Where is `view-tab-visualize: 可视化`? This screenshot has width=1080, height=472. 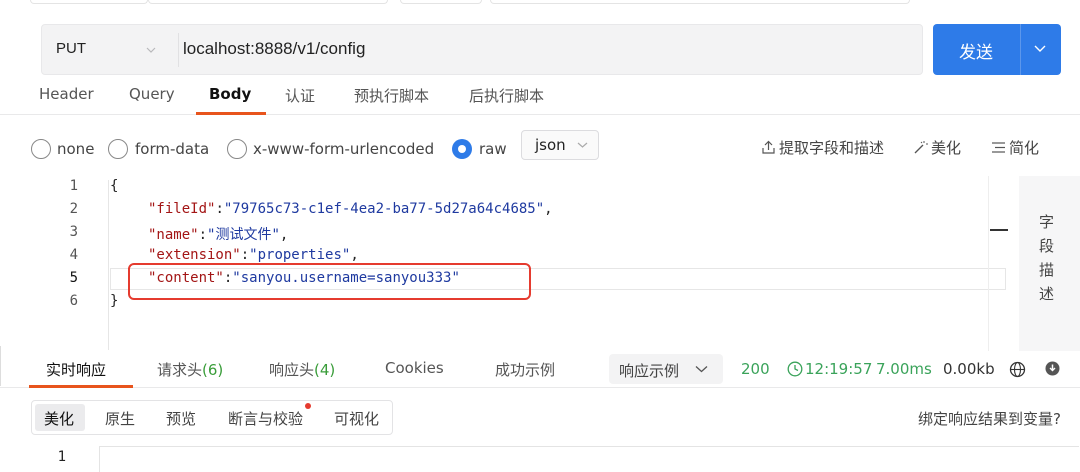 view-tab-visualize: 可视化 is located at coordinates (356, 418).